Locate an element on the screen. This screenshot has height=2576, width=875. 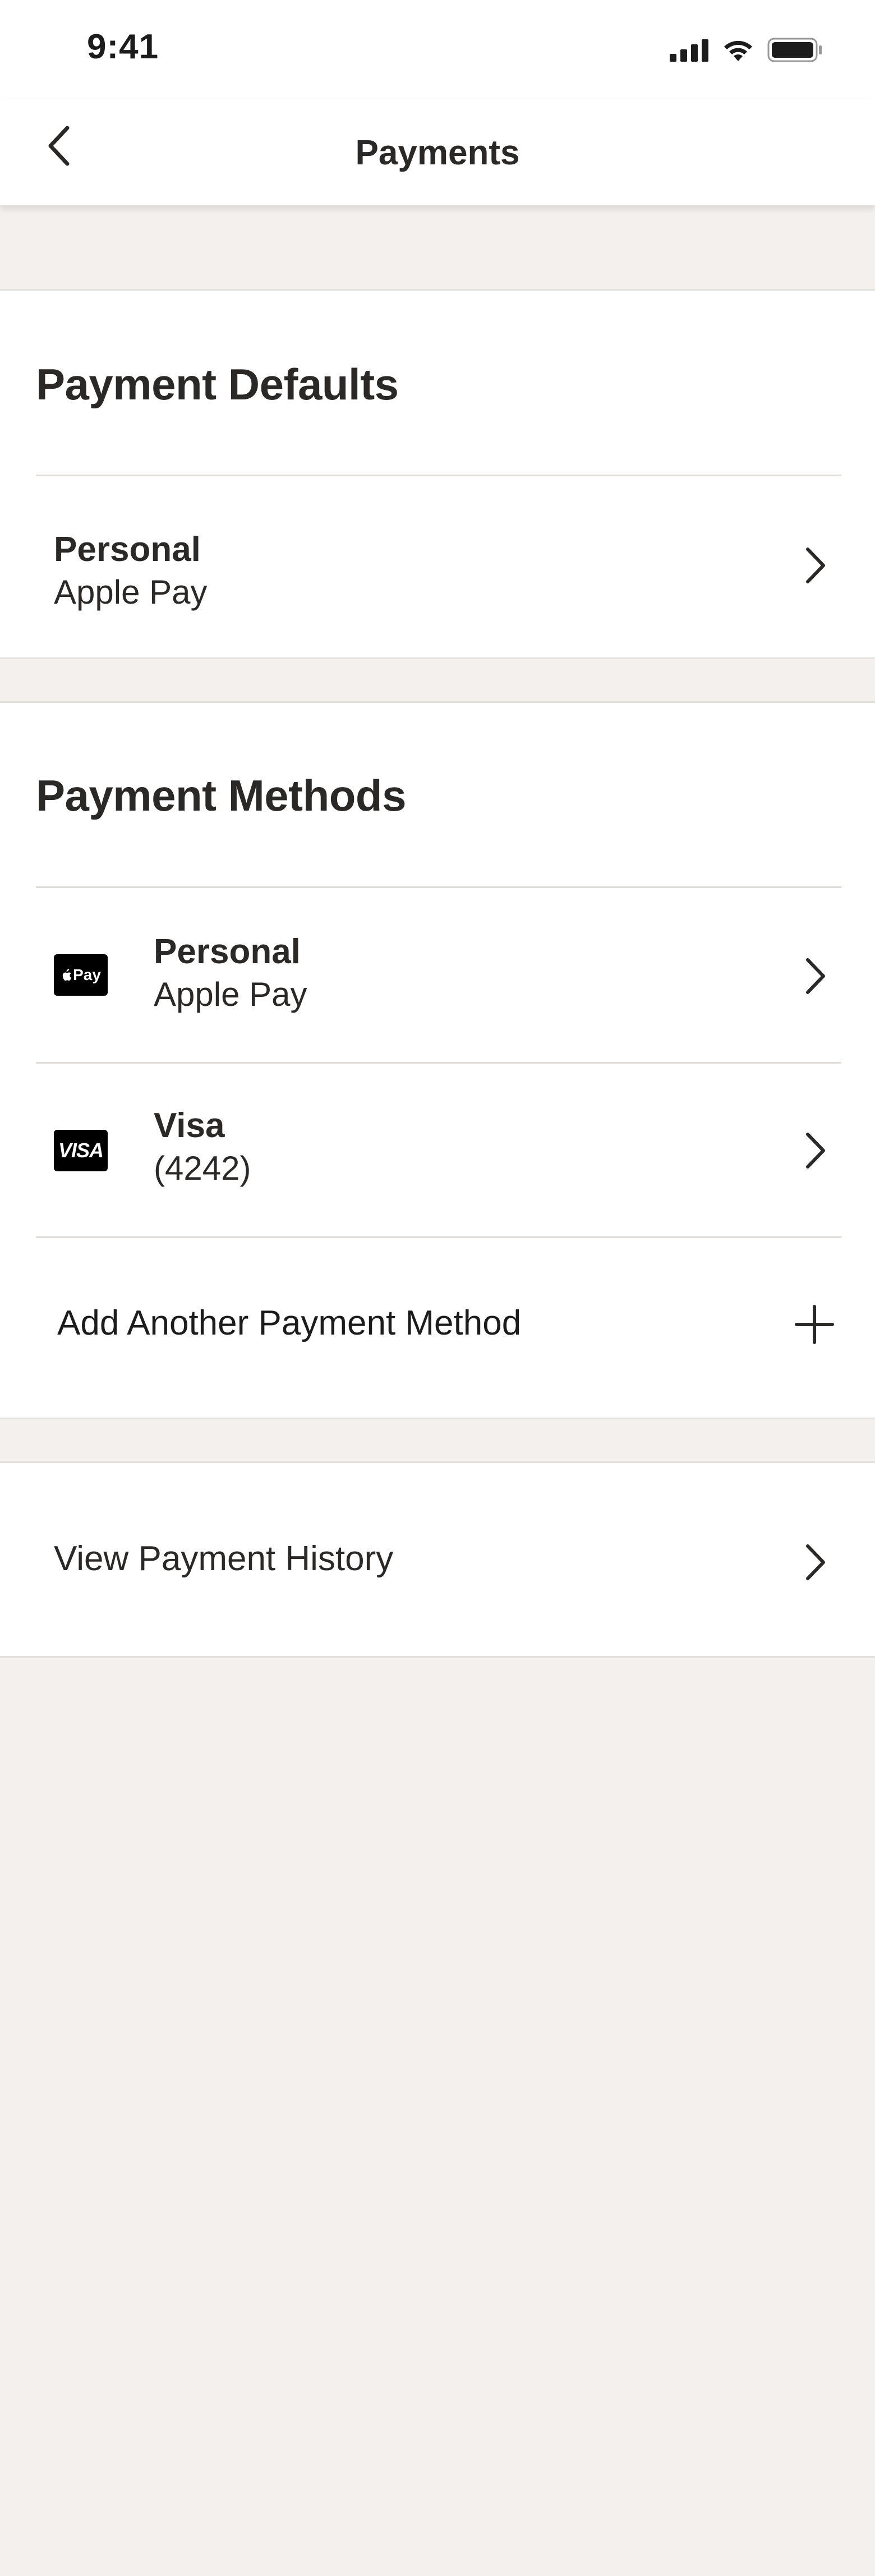
status-bar: 9:41 is located at coordinates (437, 49).